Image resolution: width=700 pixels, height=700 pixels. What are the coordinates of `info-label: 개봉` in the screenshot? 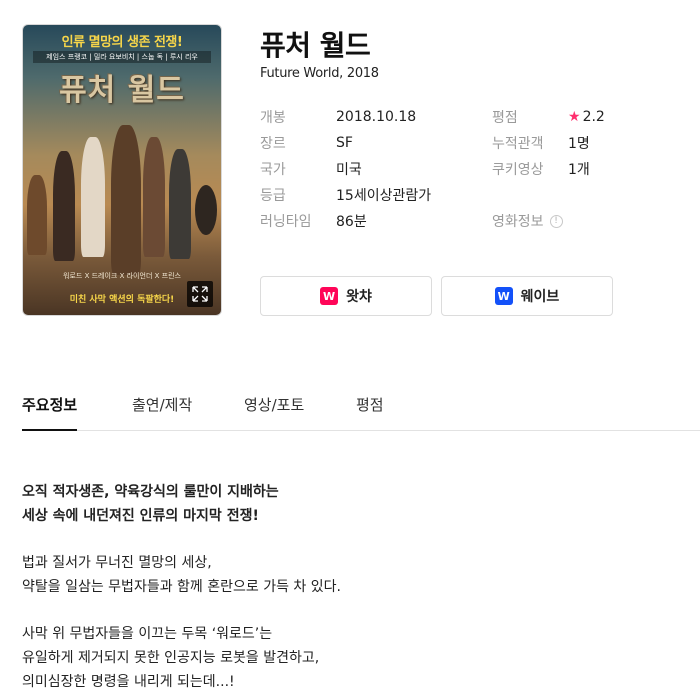 It's located at (273, 118).